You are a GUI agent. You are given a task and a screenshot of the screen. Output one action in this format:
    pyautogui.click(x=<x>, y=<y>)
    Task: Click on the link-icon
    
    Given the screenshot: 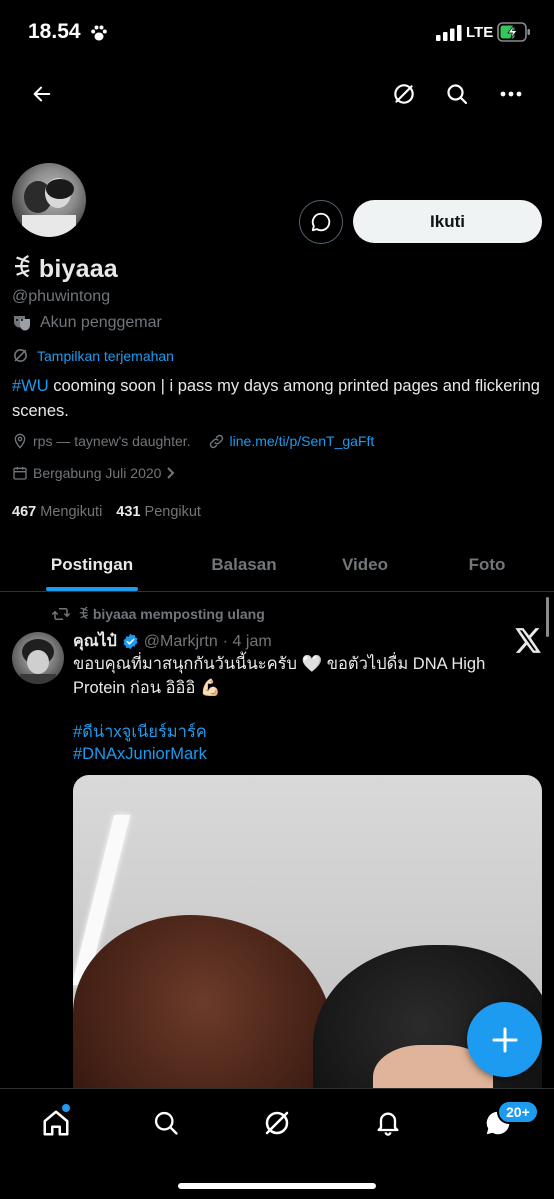 What is the action you would take?
    pyautogui.click(x=216, y=441)
    